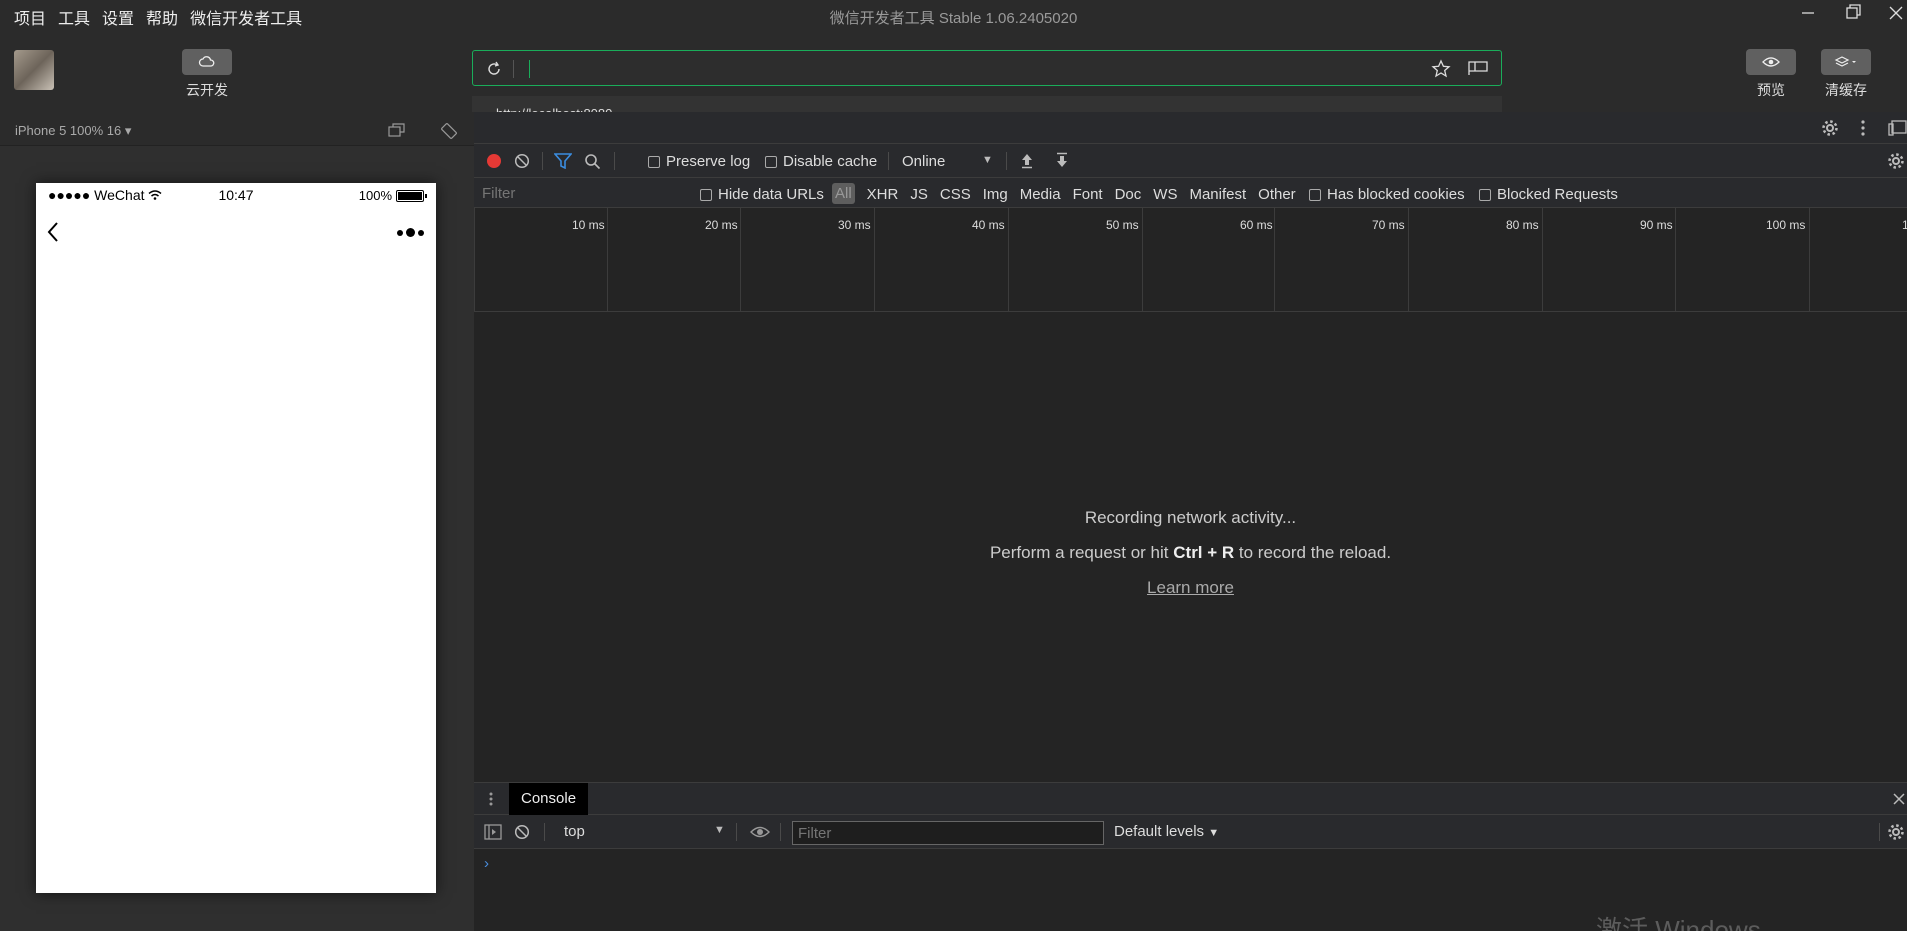 The height and width of the screenshot is (931, 1907). What do you see at coordinates (549, 799) in the screenshot?
I see `tab-console: Console` at bounding box center [549, 799].